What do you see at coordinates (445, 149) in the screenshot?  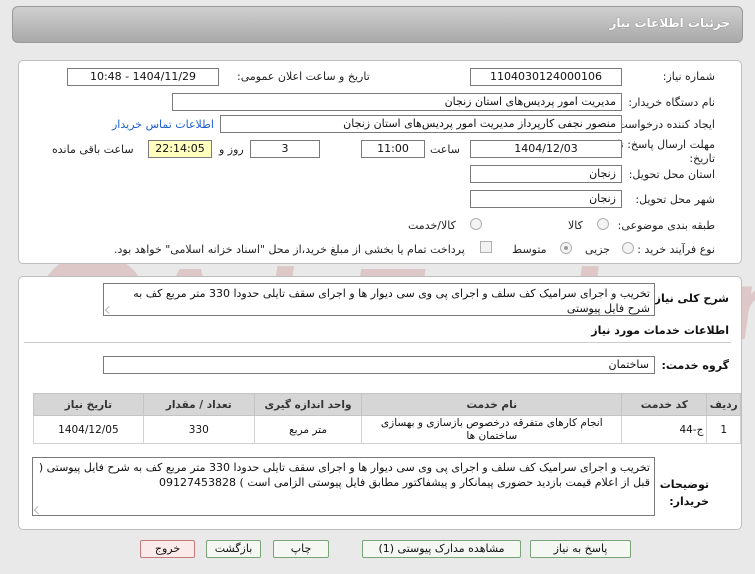 I see `deadline-time-label: ساعت` at bounding box center [445, 149].